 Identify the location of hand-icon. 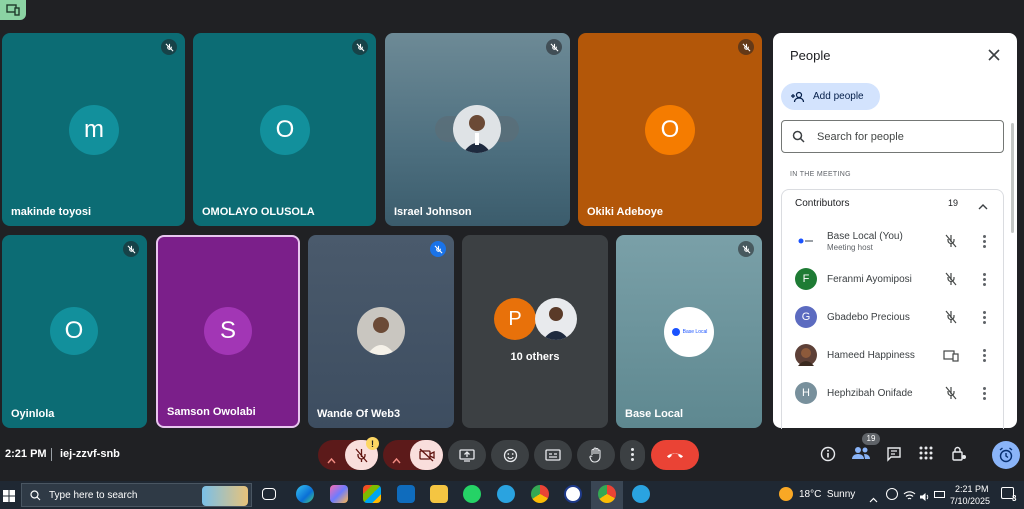
(595, 455).